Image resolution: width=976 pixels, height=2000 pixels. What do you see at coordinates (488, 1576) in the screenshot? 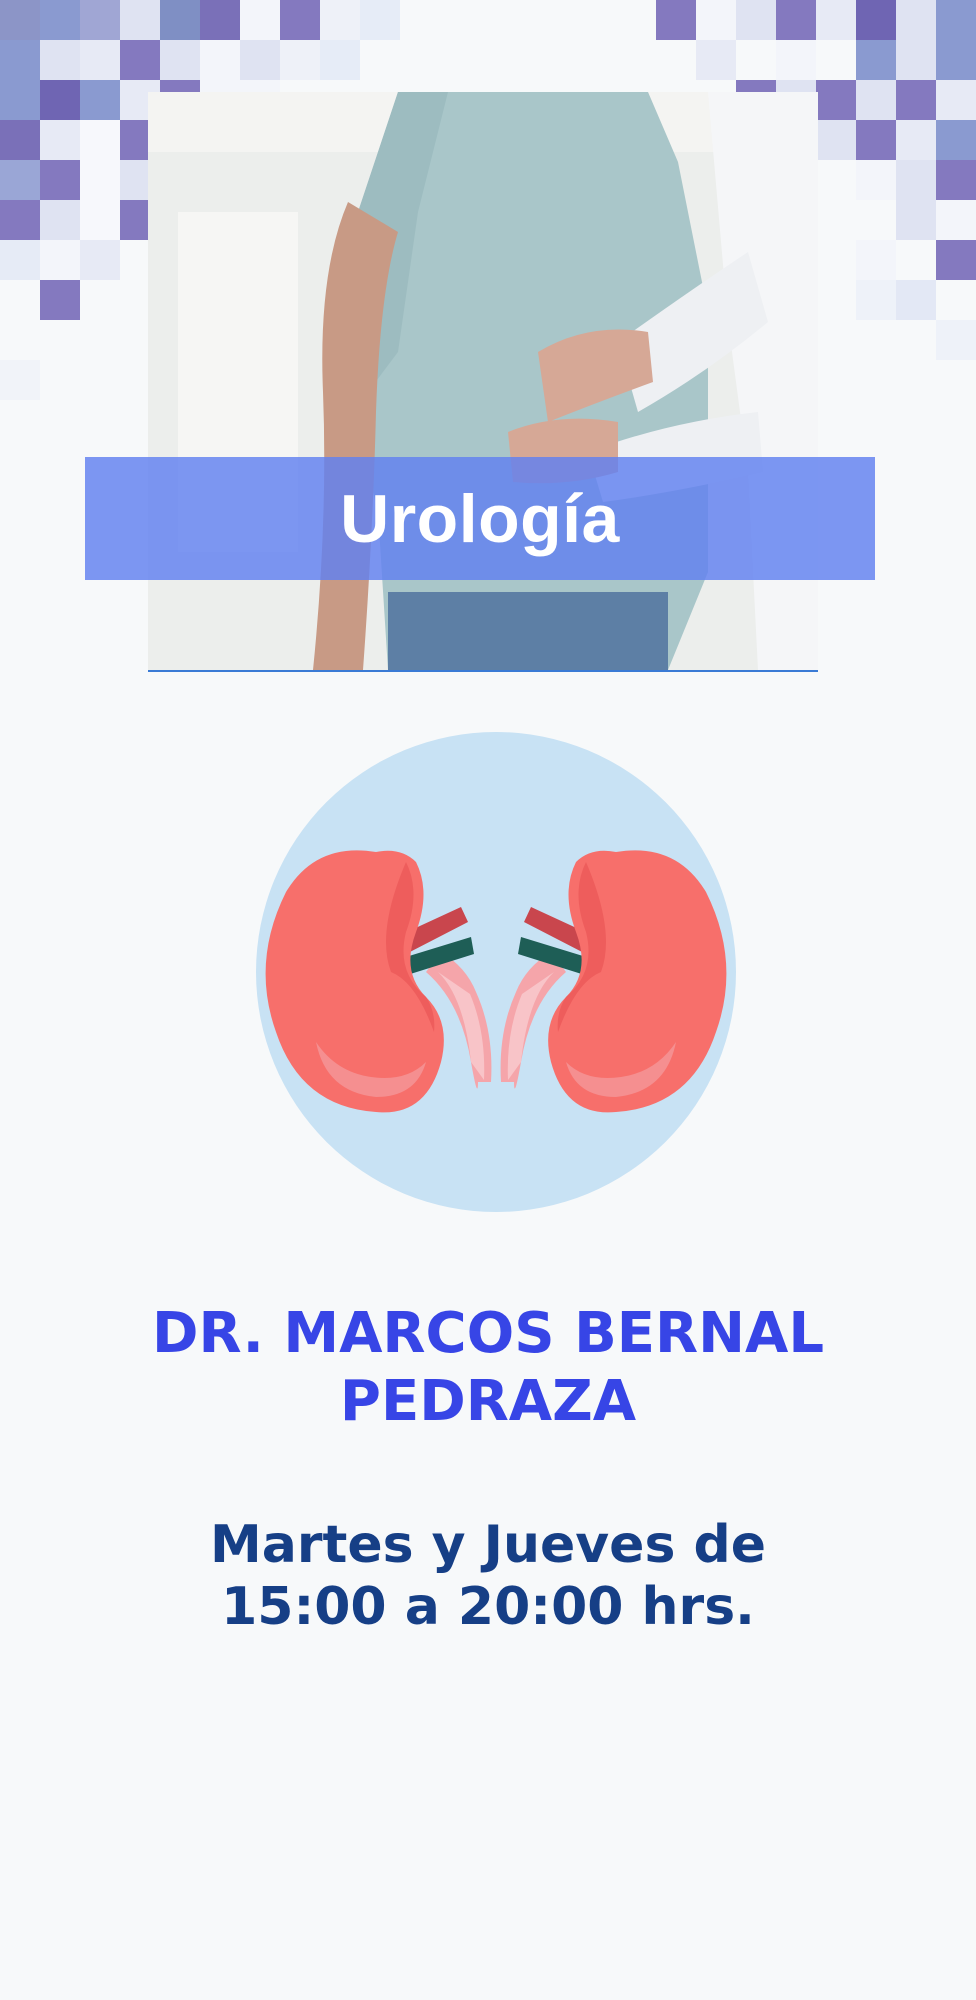
I see `schedule-text: Martes y Jueves de 15:00 a 20:00 hrs.` at bounding box center [488, 1576].